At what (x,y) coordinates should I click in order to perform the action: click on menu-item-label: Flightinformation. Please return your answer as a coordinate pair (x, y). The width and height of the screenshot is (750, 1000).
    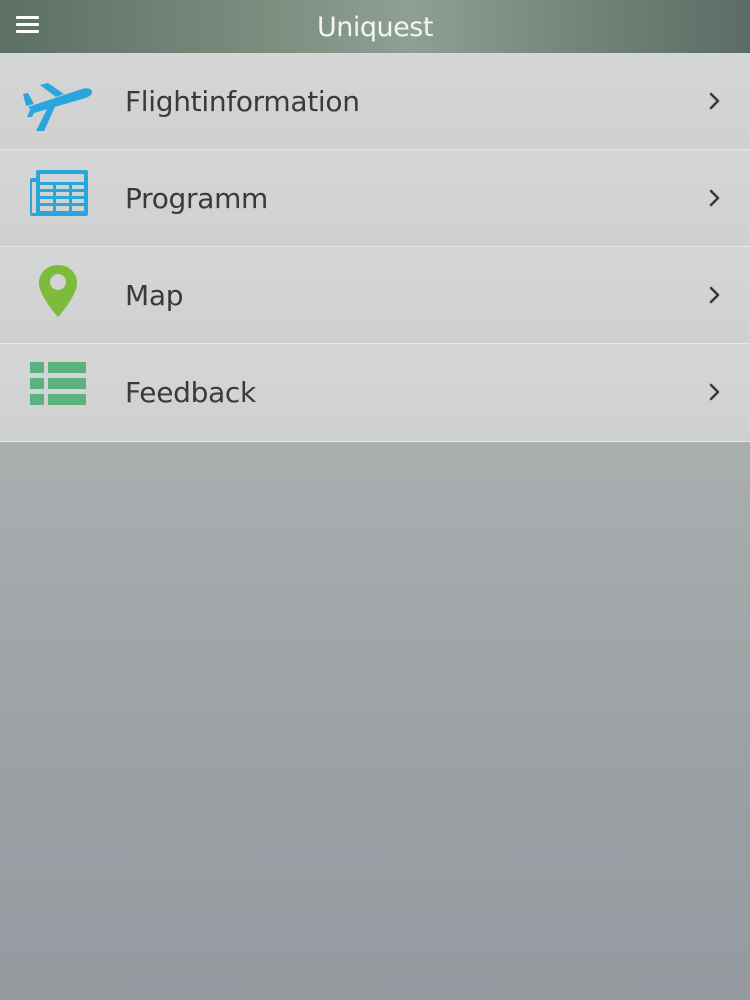
    Looking at the image, I should click on (242, 101).